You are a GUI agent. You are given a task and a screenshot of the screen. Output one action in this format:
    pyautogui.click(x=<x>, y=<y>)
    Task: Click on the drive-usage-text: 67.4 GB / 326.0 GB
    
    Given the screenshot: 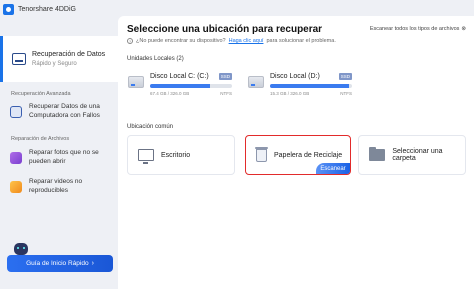 What is the action you would take?
    pyautogui.click(x=170, y=93)
    